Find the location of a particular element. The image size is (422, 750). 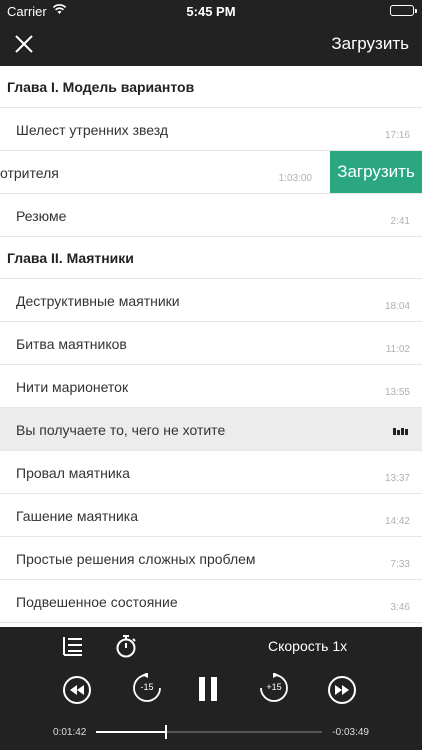

rewind-15-button: -15 is located at coordinates (147, 688).